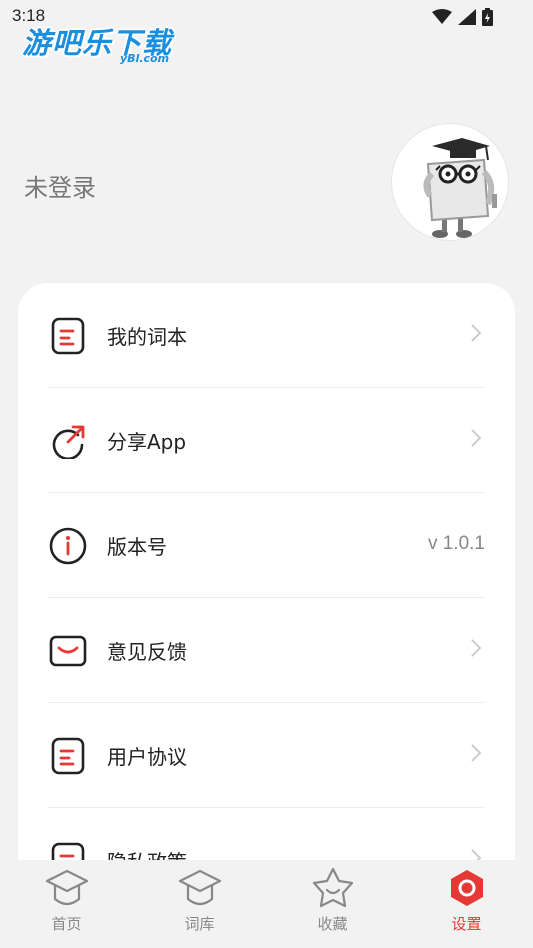 The width and height of the screenshot is (533, 948). I want to click on tab-label: 设置, so click(466, 924).